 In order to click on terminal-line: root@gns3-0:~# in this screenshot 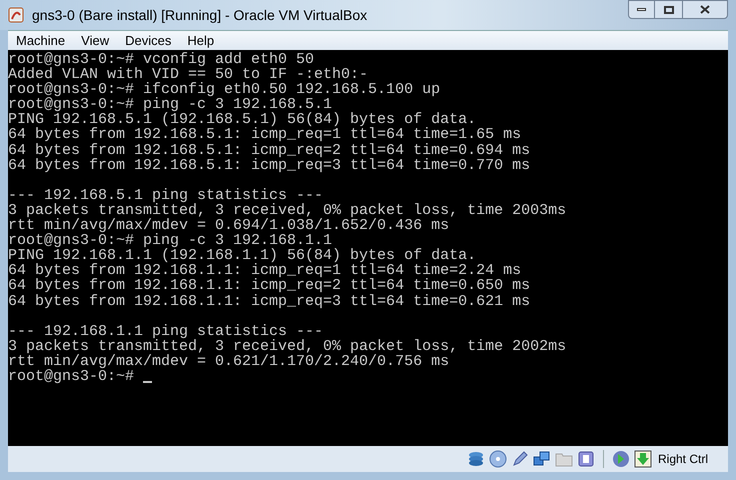, I will do `click(71, 376)`.